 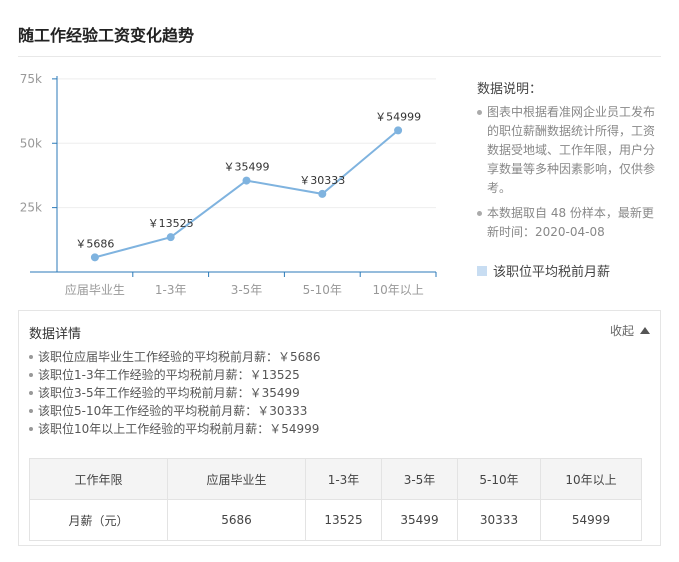 What do you see at coordinates (339, 56) in the screenshot?
I see `title-divider` at bounding box center [339, 56].